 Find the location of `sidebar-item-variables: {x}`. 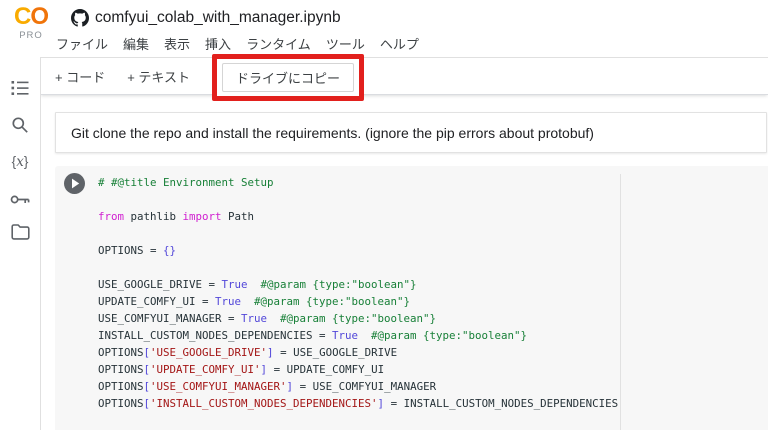

sidebar-item-variables: {x} is located at coordinates (20, 162).